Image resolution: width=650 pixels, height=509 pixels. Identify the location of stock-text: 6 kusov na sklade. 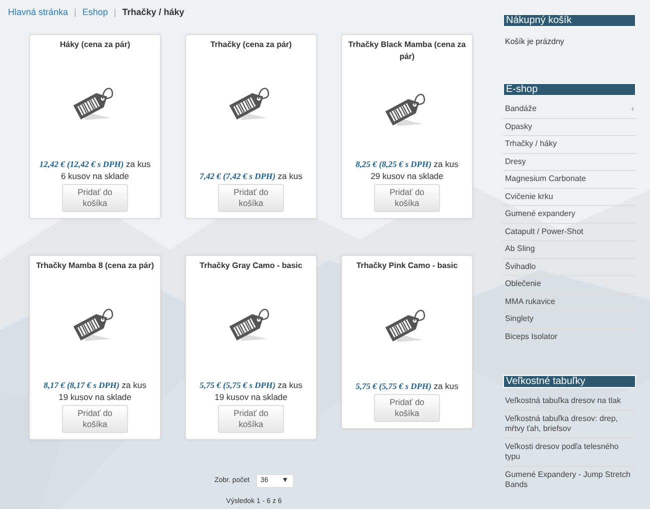
(95, 176).